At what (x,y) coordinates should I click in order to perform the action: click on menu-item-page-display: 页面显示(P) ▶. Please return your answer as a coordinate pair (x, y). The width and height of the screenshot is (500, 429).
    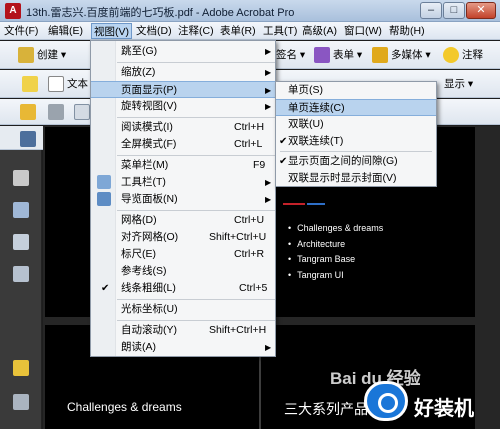
    Looking at the image, I should click on (183, 89).